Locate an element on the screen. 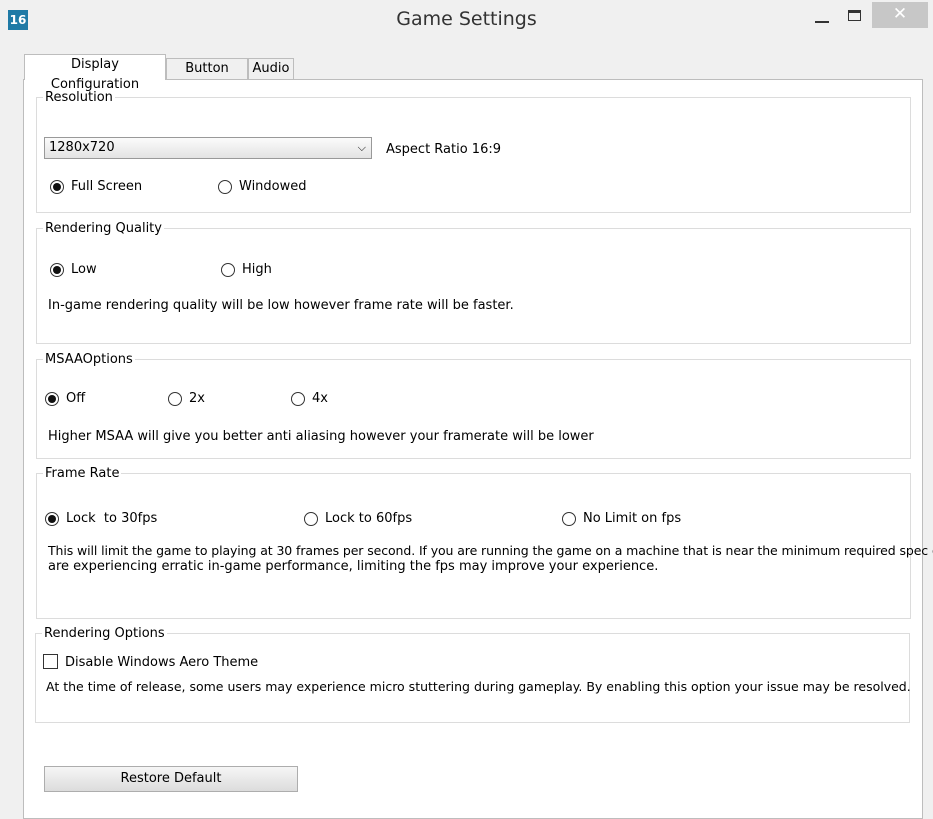 This screenshot has height=819, width=933. radio-quality-high: High is located at coordinates (246, 269).